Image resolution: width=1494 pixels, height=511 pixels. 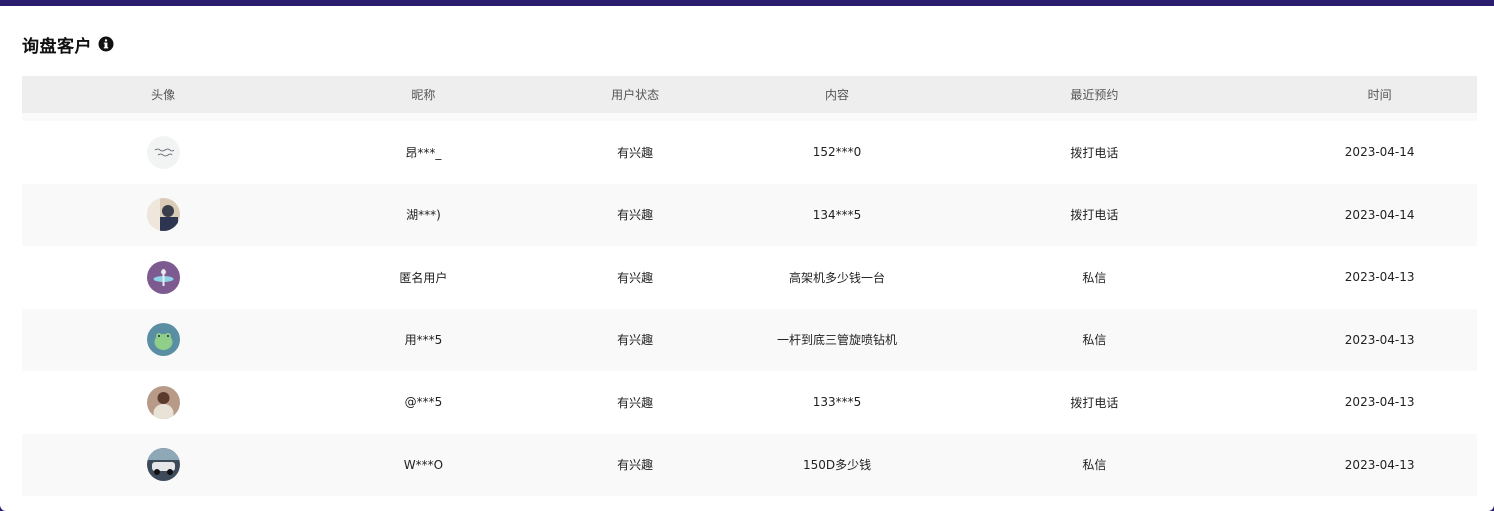 I want to click on content-cell: 134***5, so click(x=837, y=214).